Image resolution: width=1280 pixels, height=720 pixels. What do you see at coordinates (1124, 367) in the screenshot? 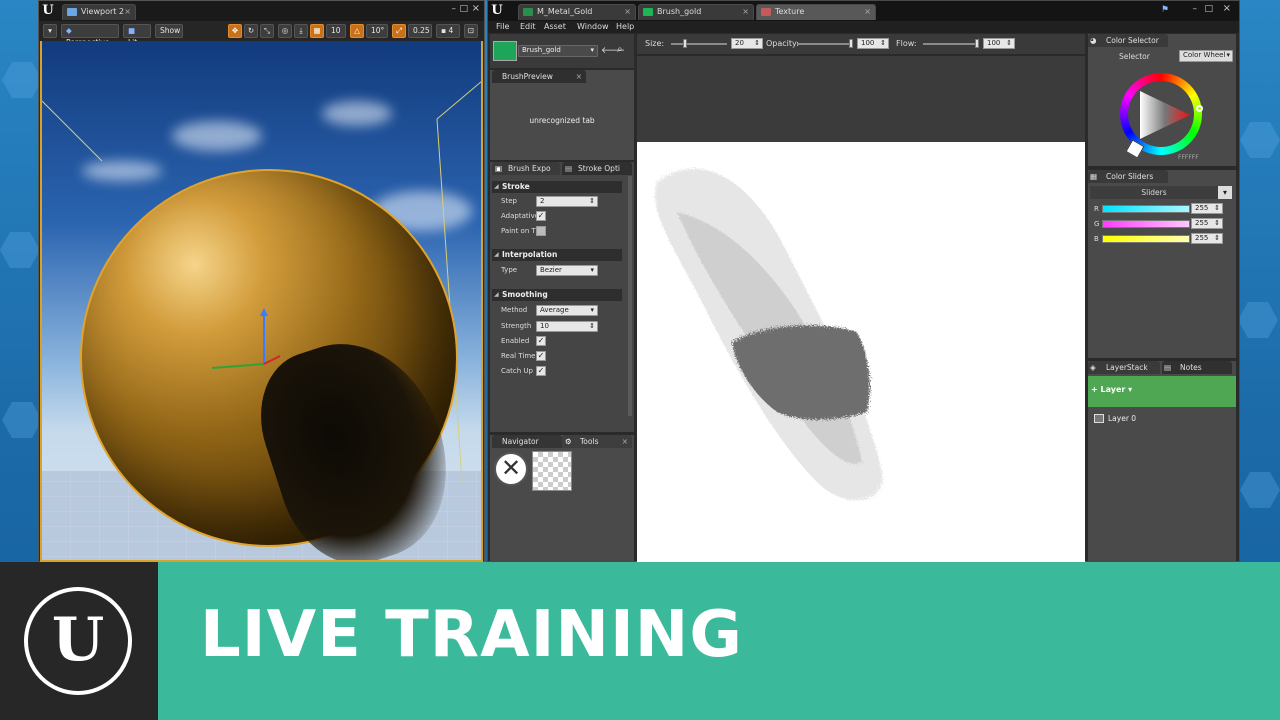
I see `tab-layer-stack: ◈ LayerStack` at bounding box center [1124, 367].